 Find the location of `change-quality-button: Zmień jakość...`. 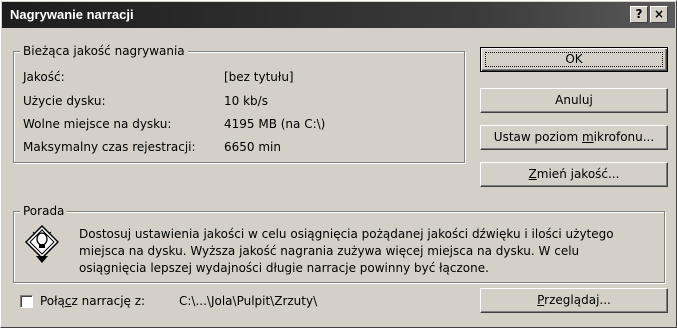

change-quality-button: Zmień jakość... is located at coordinates (574, 174).